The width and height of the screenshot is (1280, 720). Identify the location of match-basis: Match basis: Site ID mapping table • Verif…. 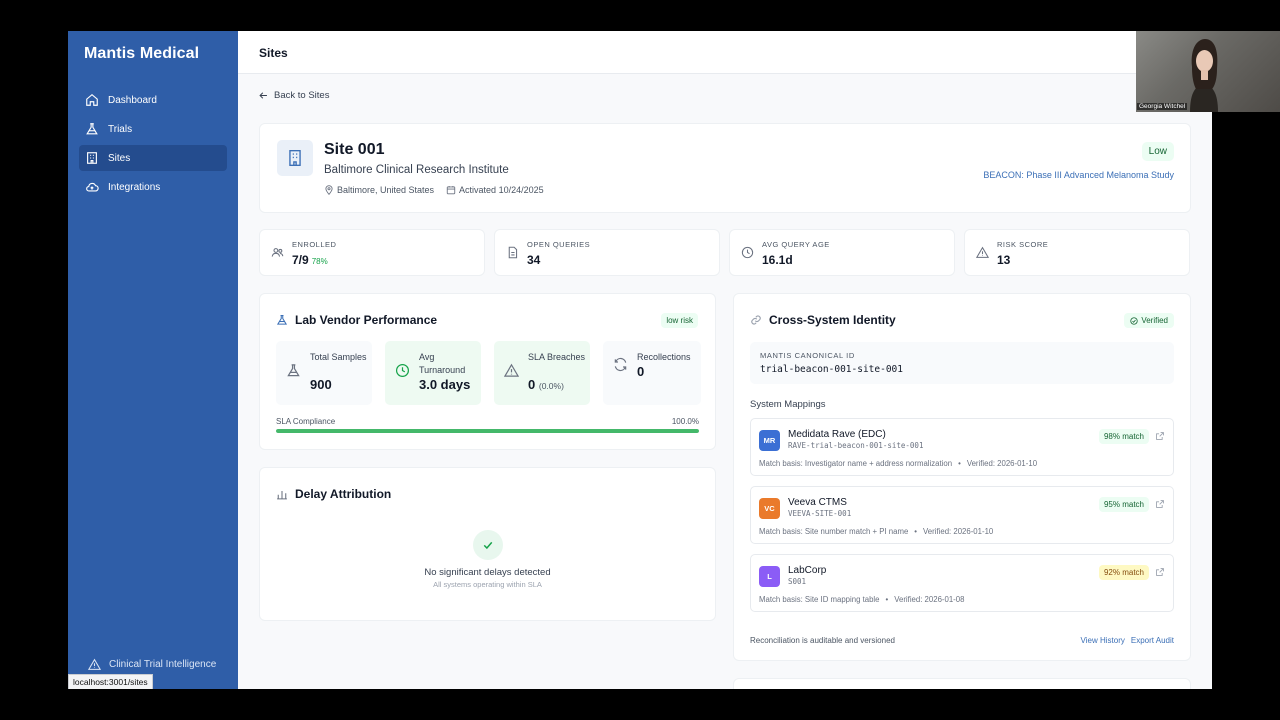
(862, 599).